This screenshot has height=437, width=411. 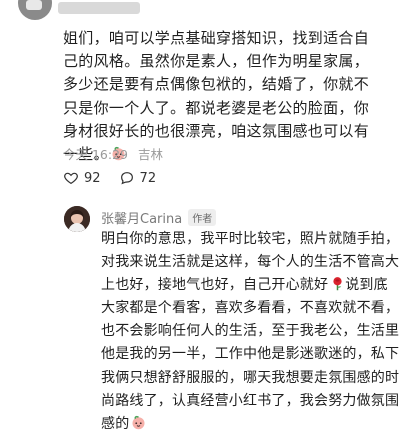 What do you see at coordinates (99, 8) in the screenshot?
I see `commenter-name-redacted` at bounding box center [99, 8].